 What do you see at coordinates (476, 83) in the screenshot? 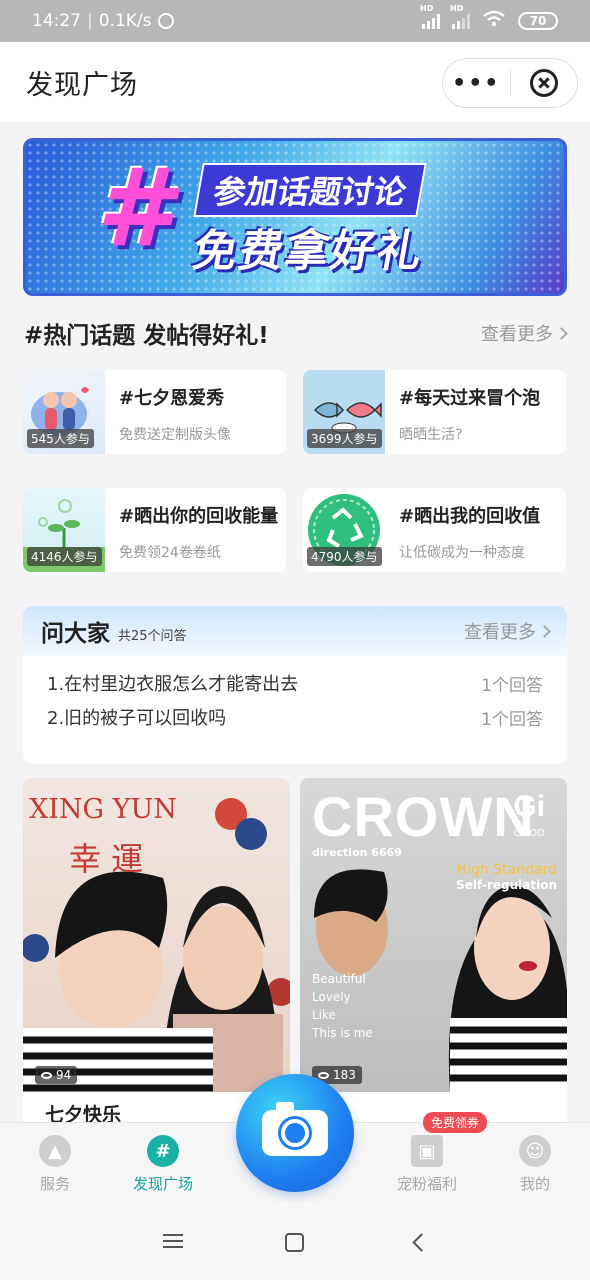
I see `more-menu-button: •••` at bounding box center [476, 83].